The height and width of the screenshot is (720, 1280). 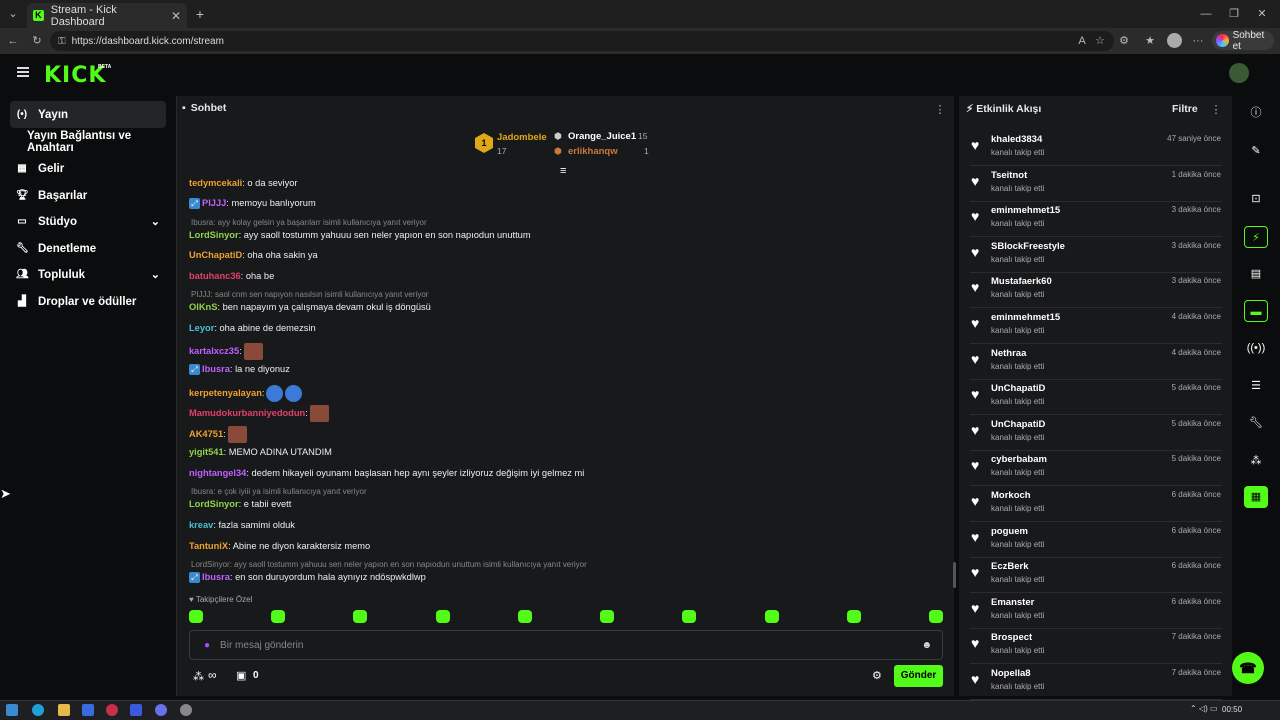 I want to click on profile-icon, so click(x=1174, y=40).